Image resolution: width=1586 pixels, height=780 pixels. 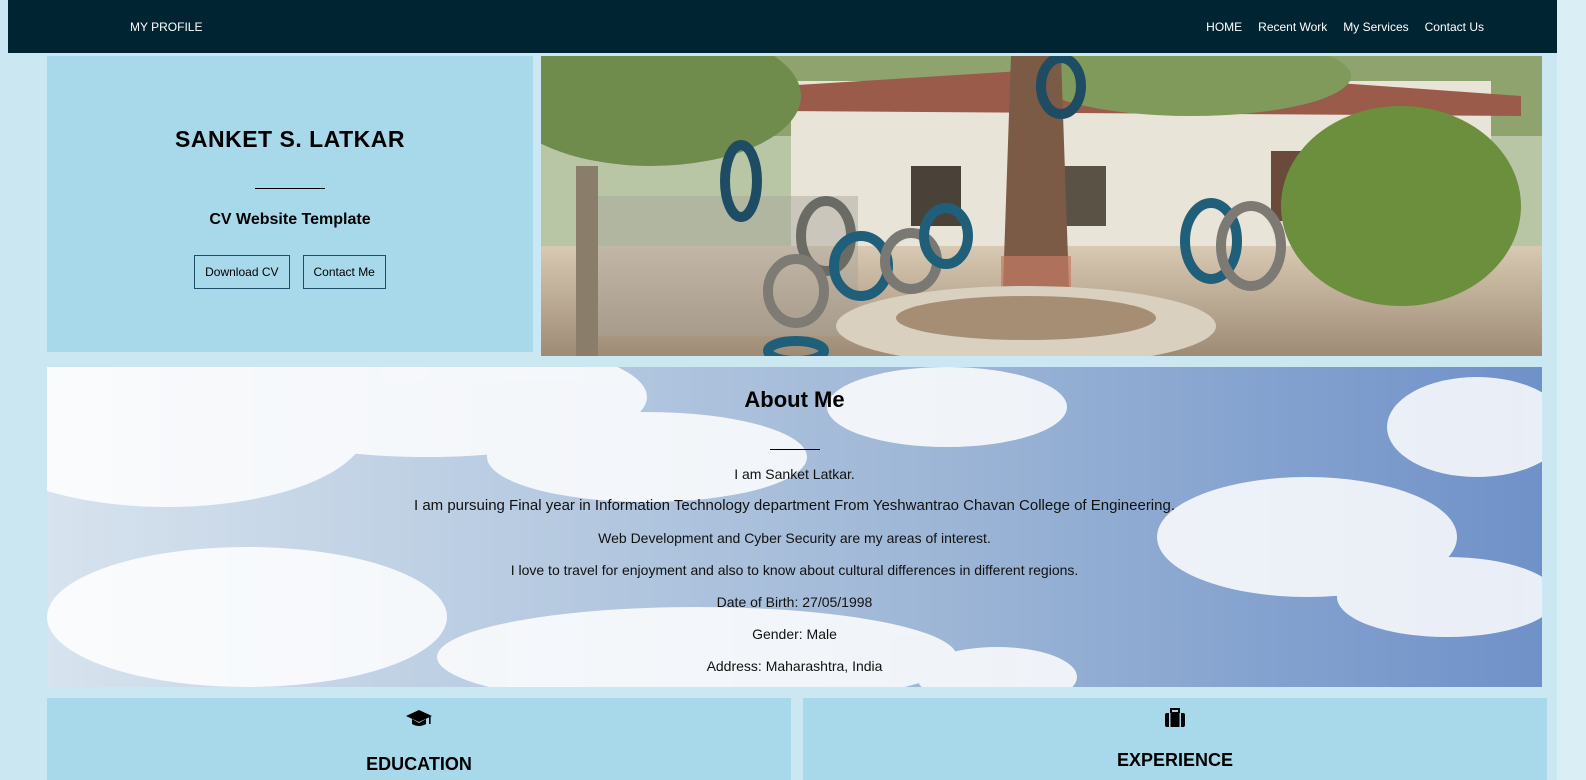 What do you see at coordinates (290, 219) in the screenshot?
I see `hero-subtitle: CV Website Template` at bounding box center [290, 219].